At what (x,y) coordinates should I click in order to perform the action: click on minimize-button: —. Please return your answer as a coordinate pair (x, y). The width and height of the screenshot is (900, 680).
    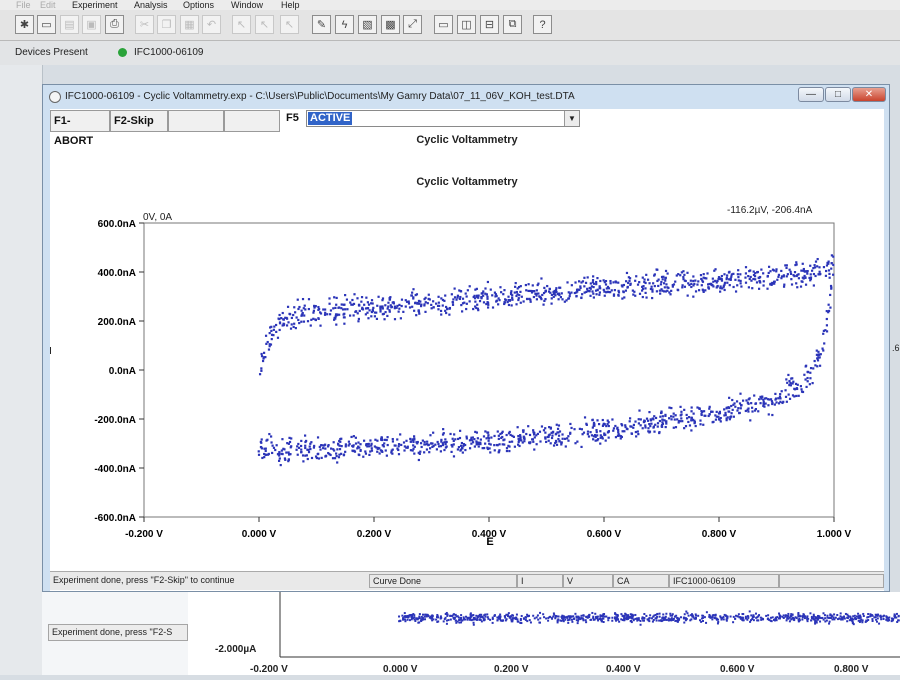
    Looking at the image, I should click on (811, 94).